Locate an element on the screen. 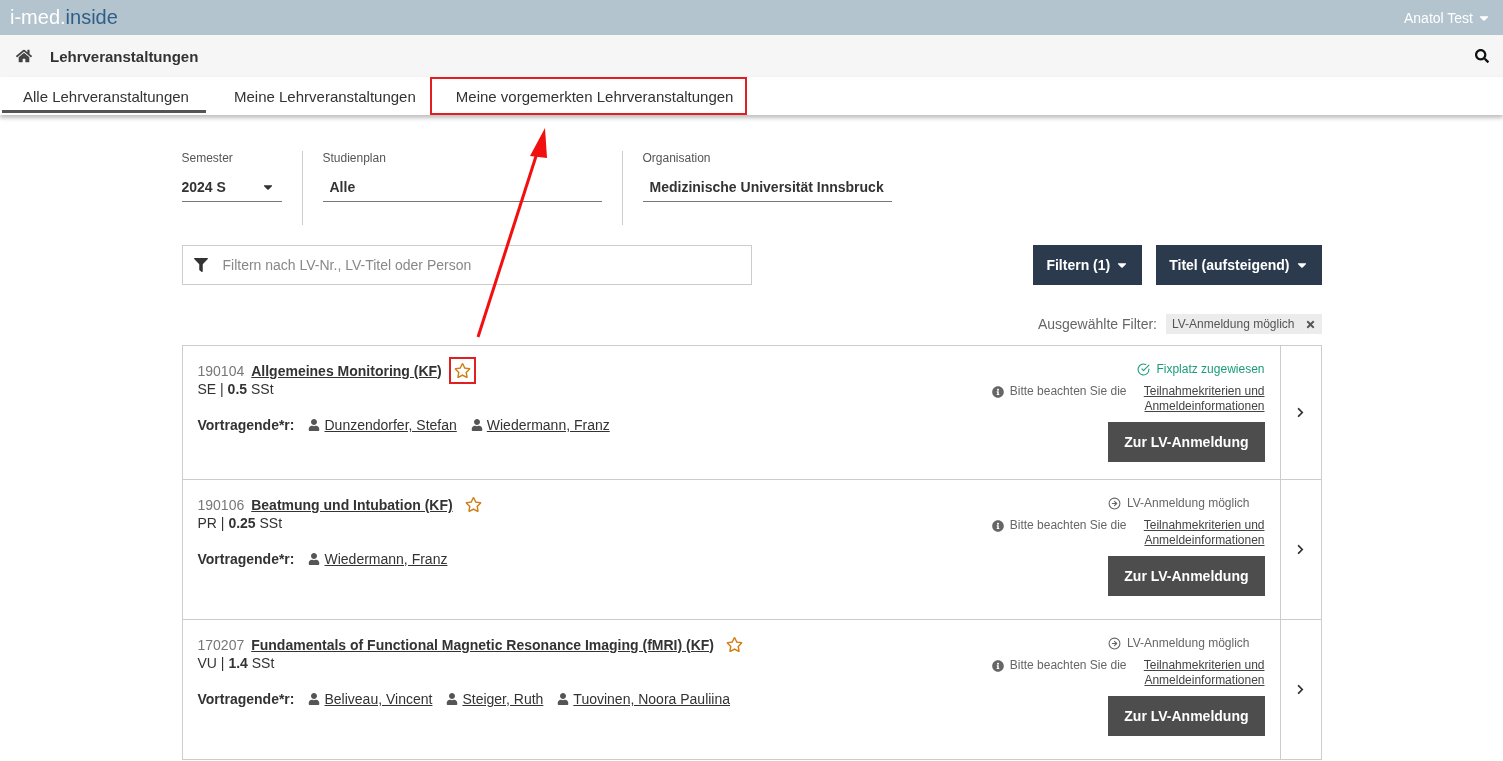 The width and height of the screenshot is (1503, 761). close-icon is located at coordinates (1310, 324).